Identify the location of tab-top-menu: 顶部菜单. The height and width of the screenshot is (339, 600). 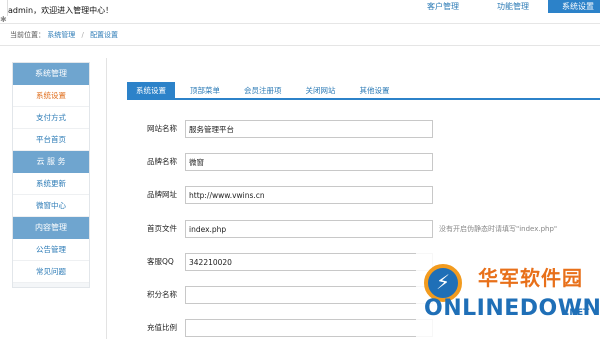
(205, 90).